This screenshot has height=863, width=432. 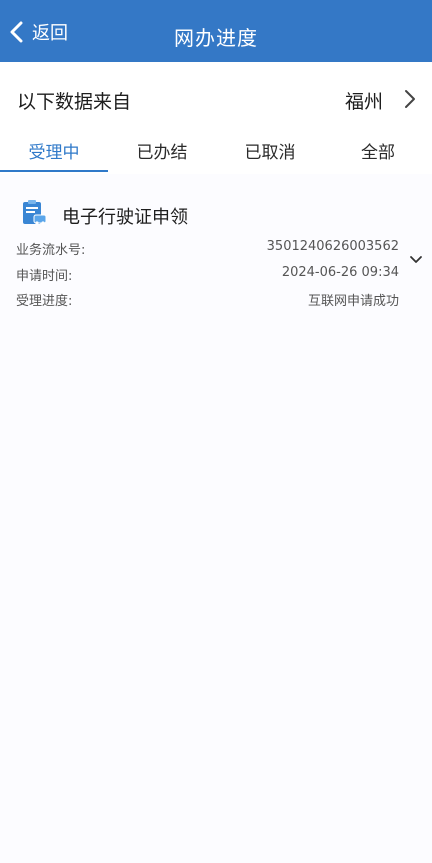 I want to click on apply-time-value: 2024-06-26 09:34, so click(x=340, y=272).